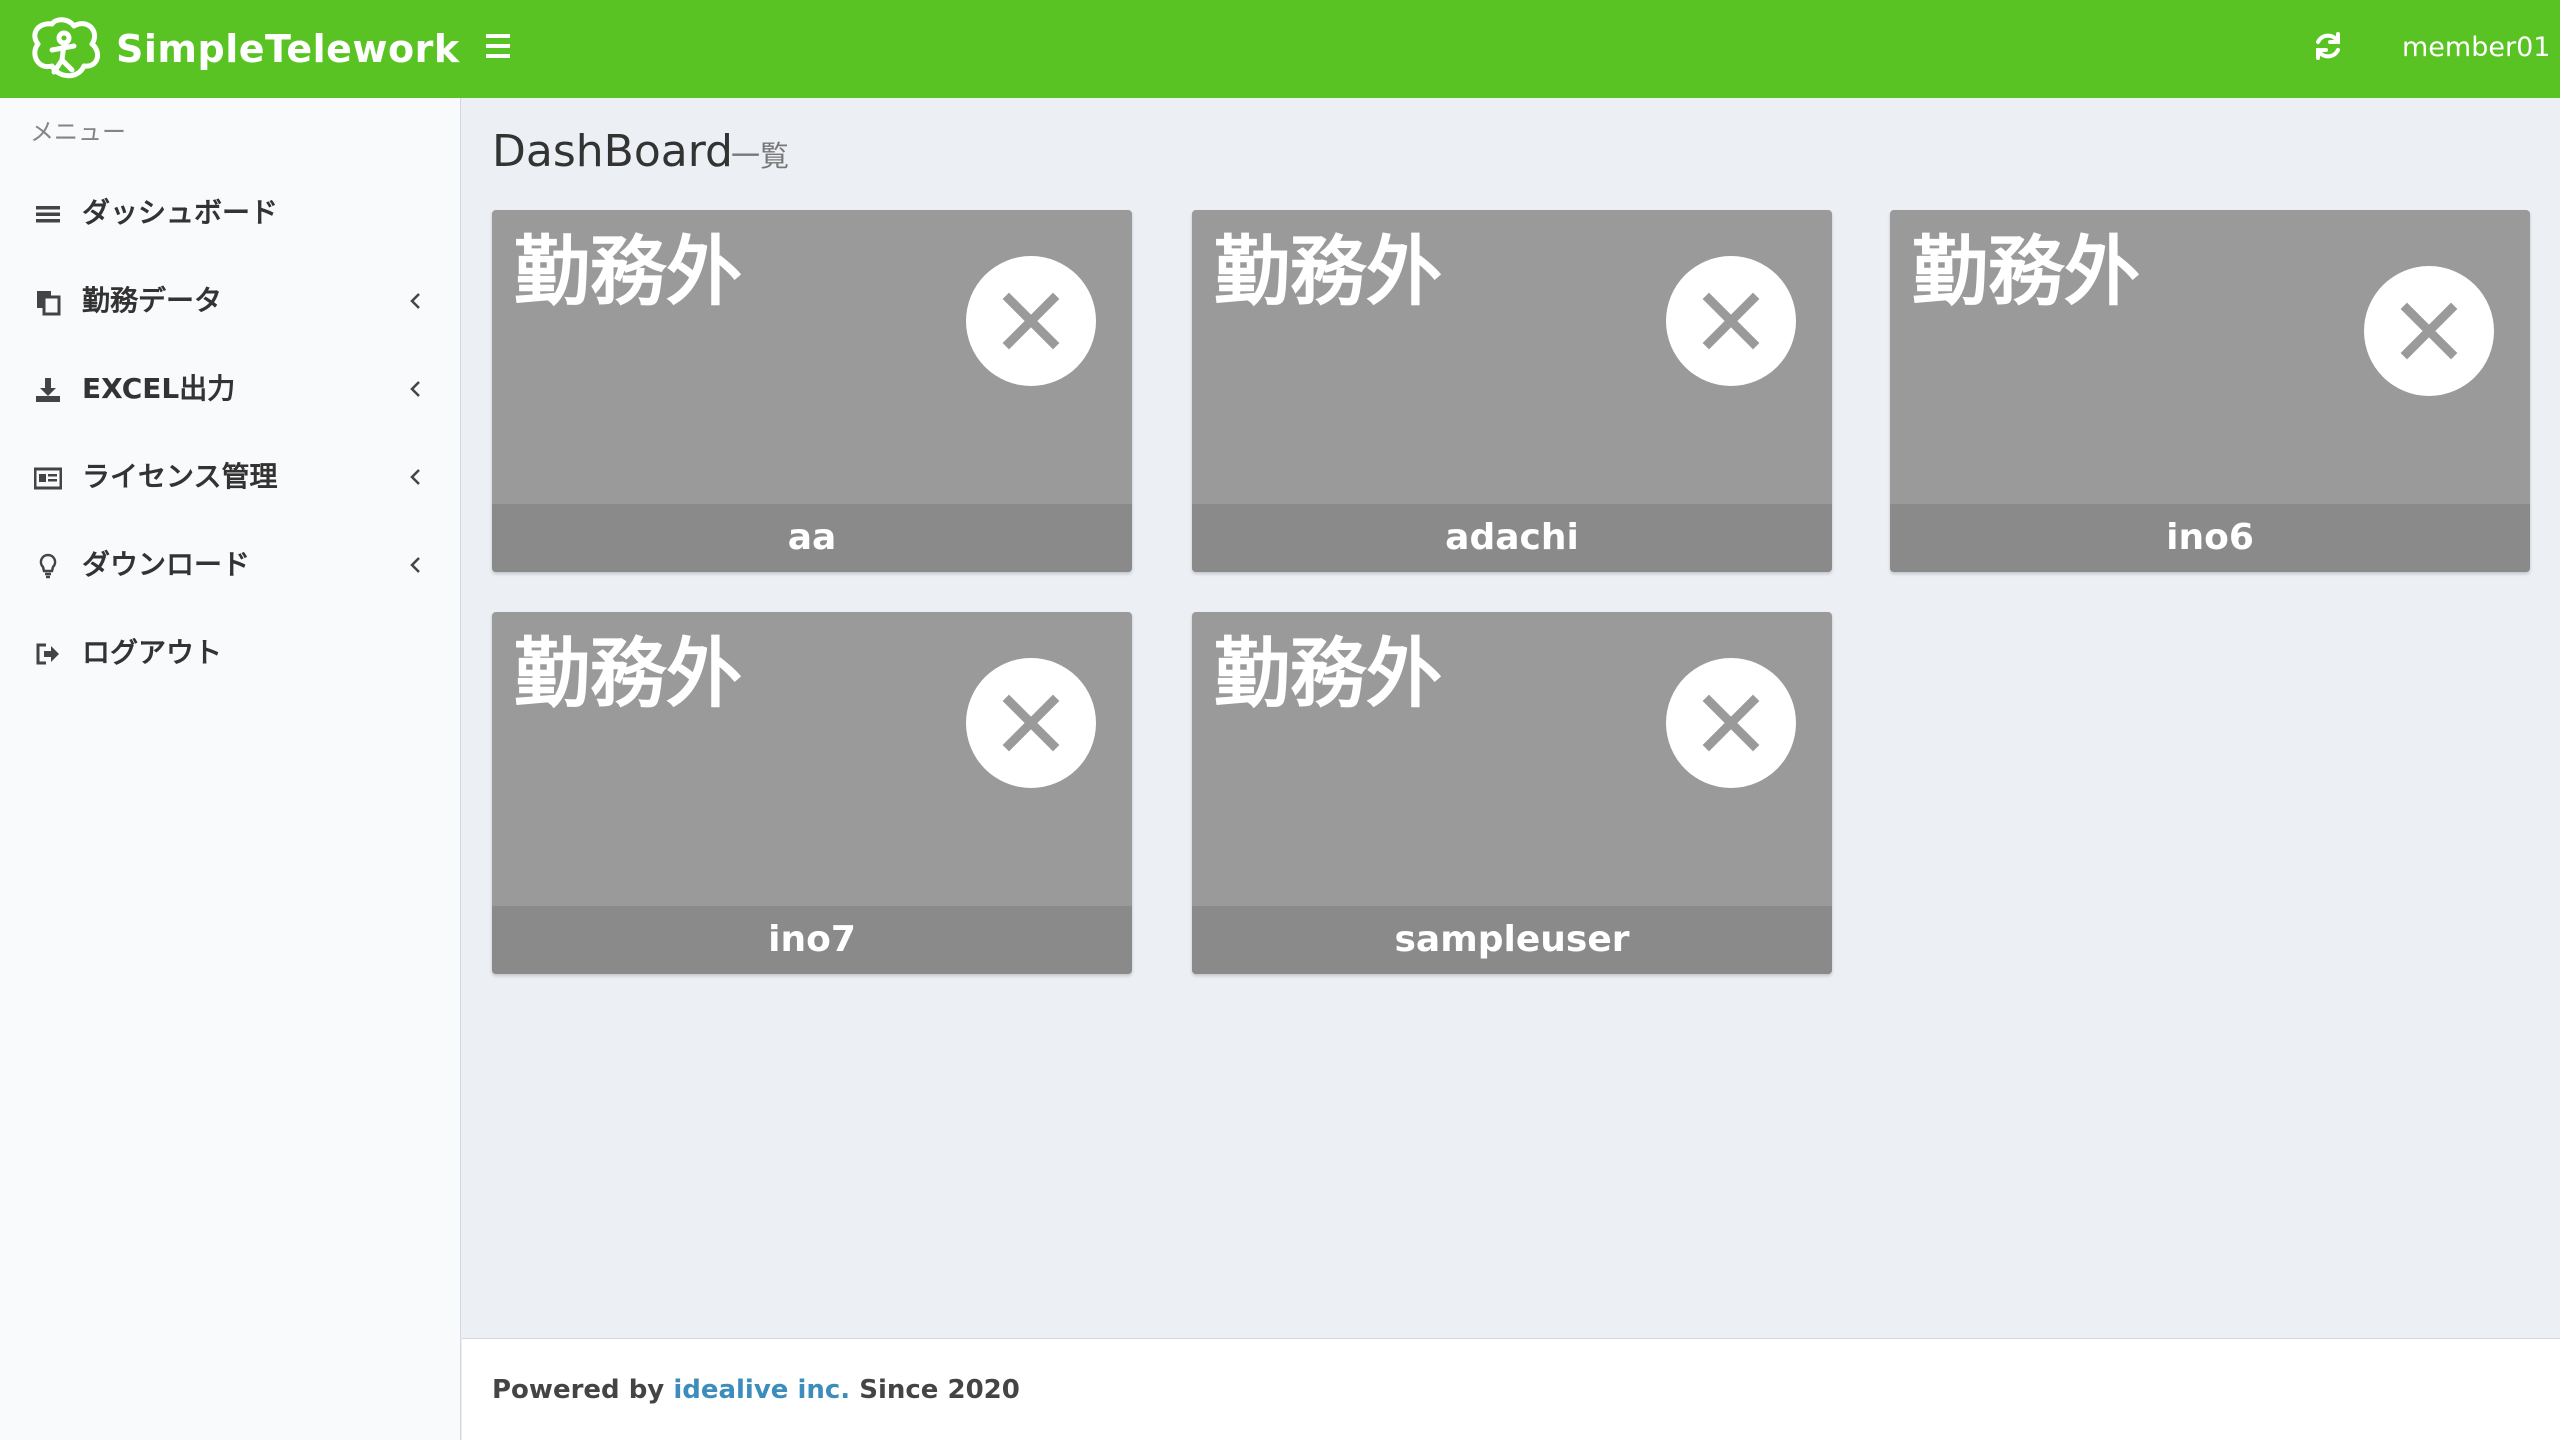 The height and width of the screenshot is (1440, 2560). What do you see at coordinates (1512, 538) in the screenshot?
I see `card-username: adachi` at bounding box center [1512, 538].